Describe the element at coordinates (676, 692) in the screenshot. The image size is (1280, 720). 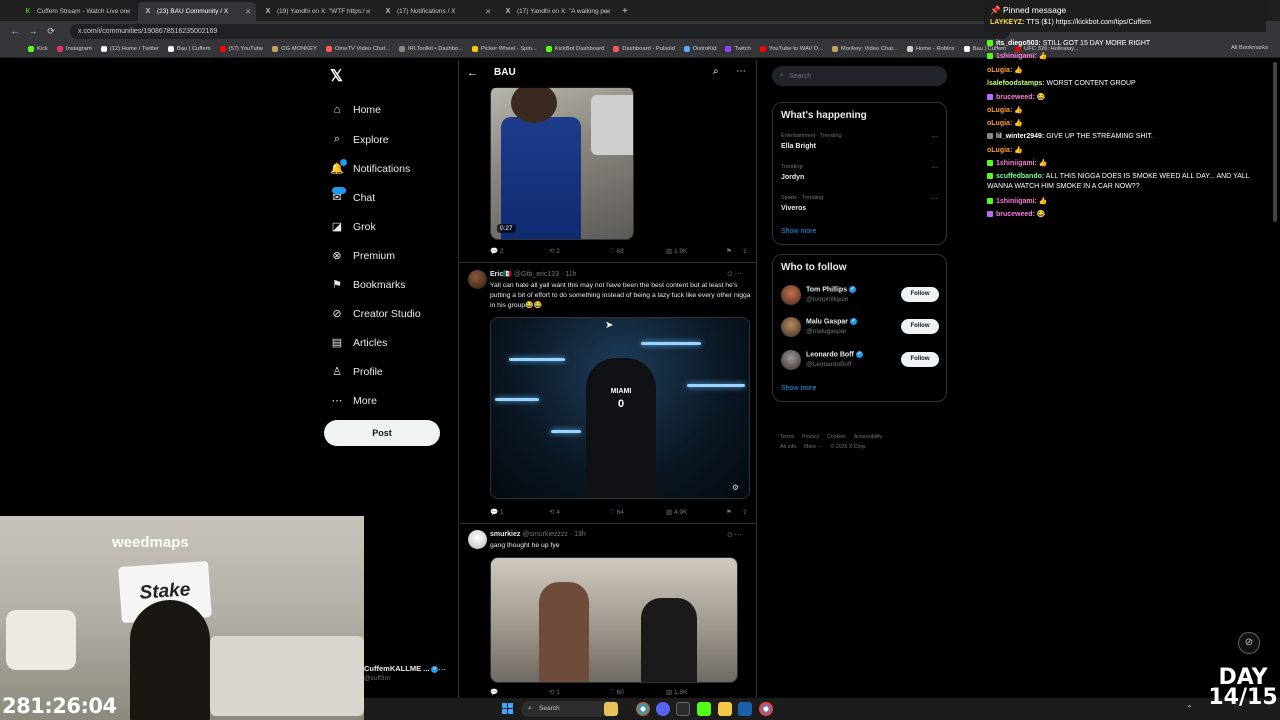
I see `views-count: ▥ 1.8K` at that location.